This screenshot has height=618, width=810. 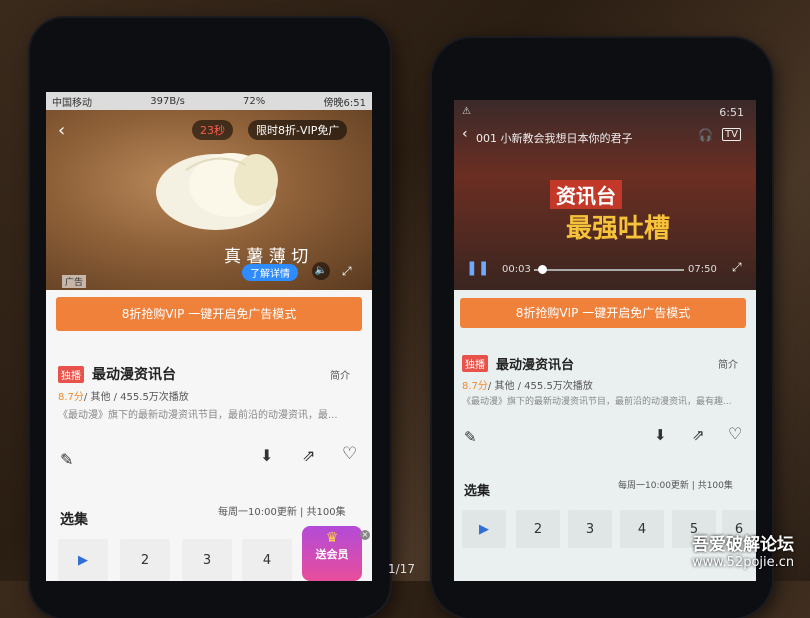 I want to click on comment-edit-icon-right: ✎, so click(x=470, y=437).